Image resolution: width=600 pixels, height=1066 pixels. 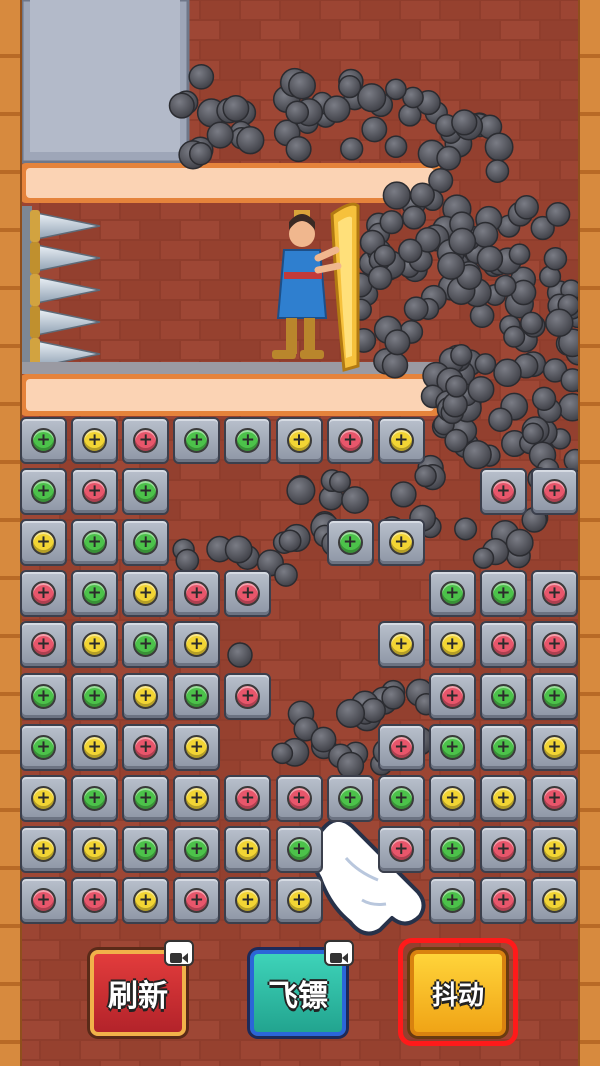 What do you see at coordinates (458, 993) in the screenshot?
I see `shake-button: 抖动` at bounding box center [458, 993].